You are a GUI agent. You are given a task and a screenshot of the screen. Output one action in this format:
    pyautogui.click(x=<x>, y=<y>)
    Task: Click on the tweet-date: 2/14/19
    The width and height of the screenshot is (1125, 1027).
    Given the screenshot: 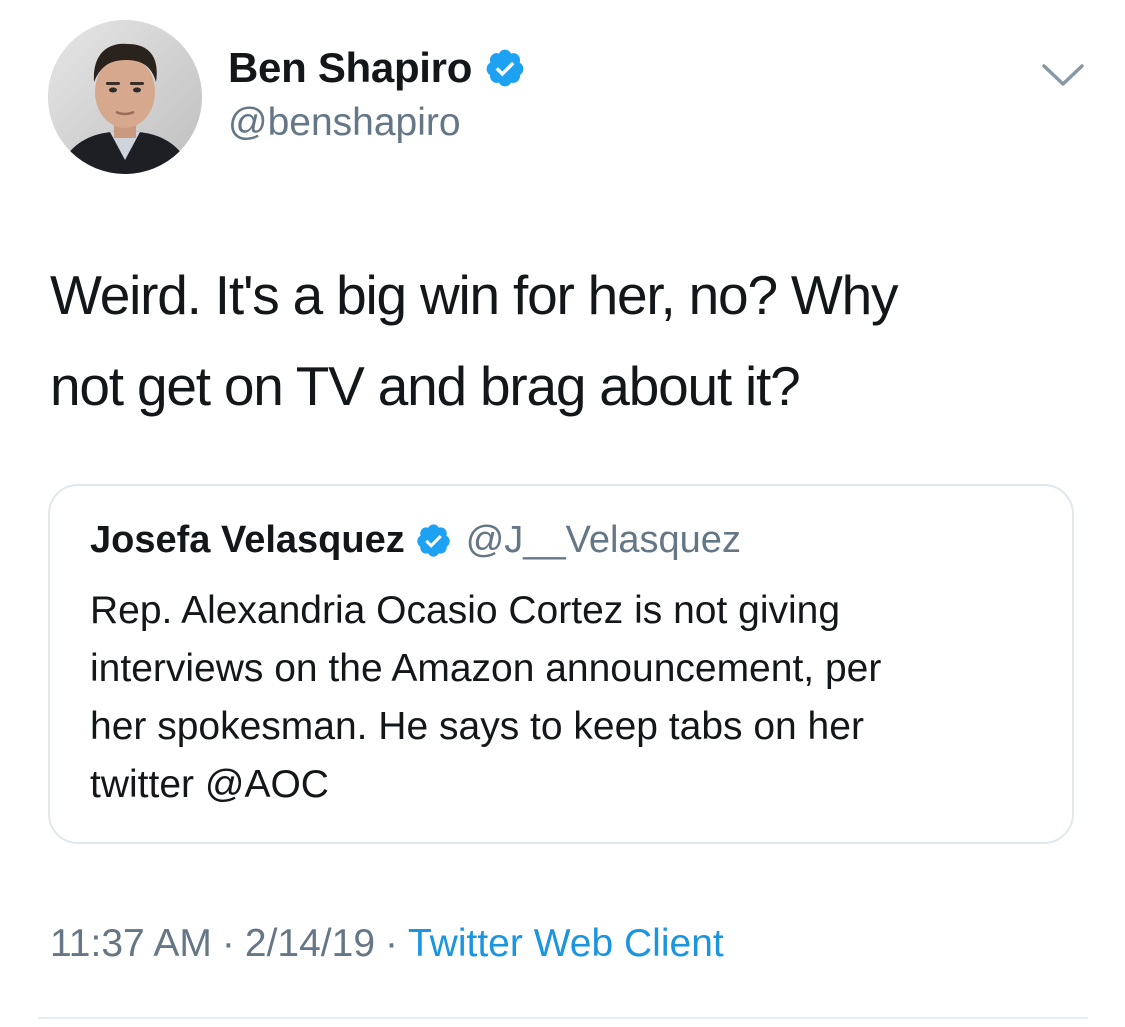 What is the action you would take?
    pyautogui.click(x=310, y=943)
    